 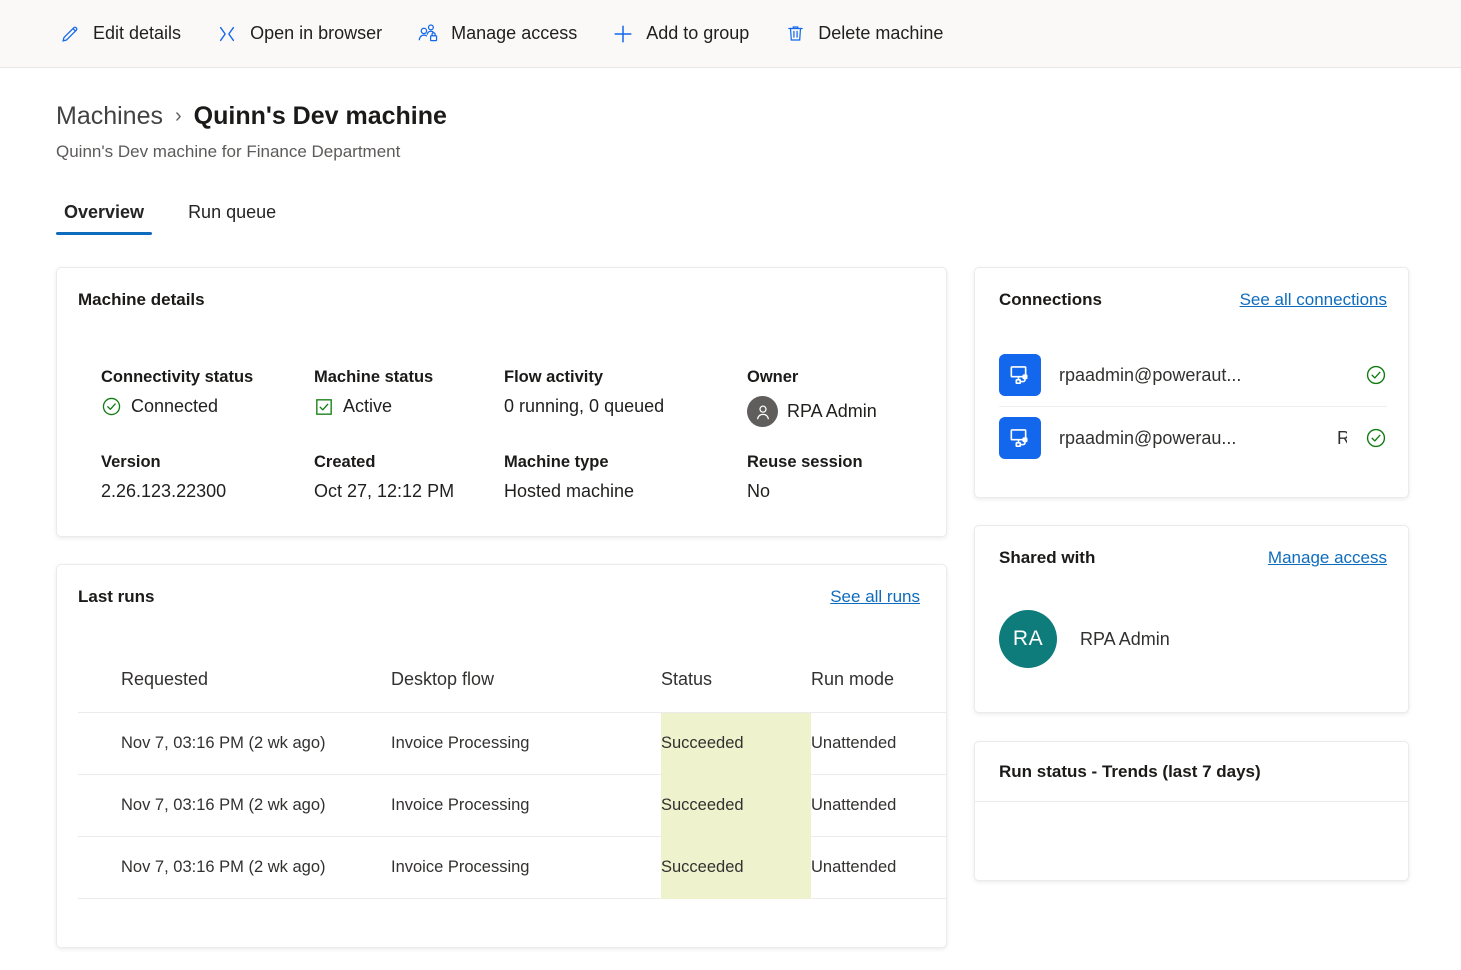 What do you see at coordinates (207, 477) in the screenshot?
I see `detail-version: Version 2.26.123.22300` at bounding box center [207, 477].